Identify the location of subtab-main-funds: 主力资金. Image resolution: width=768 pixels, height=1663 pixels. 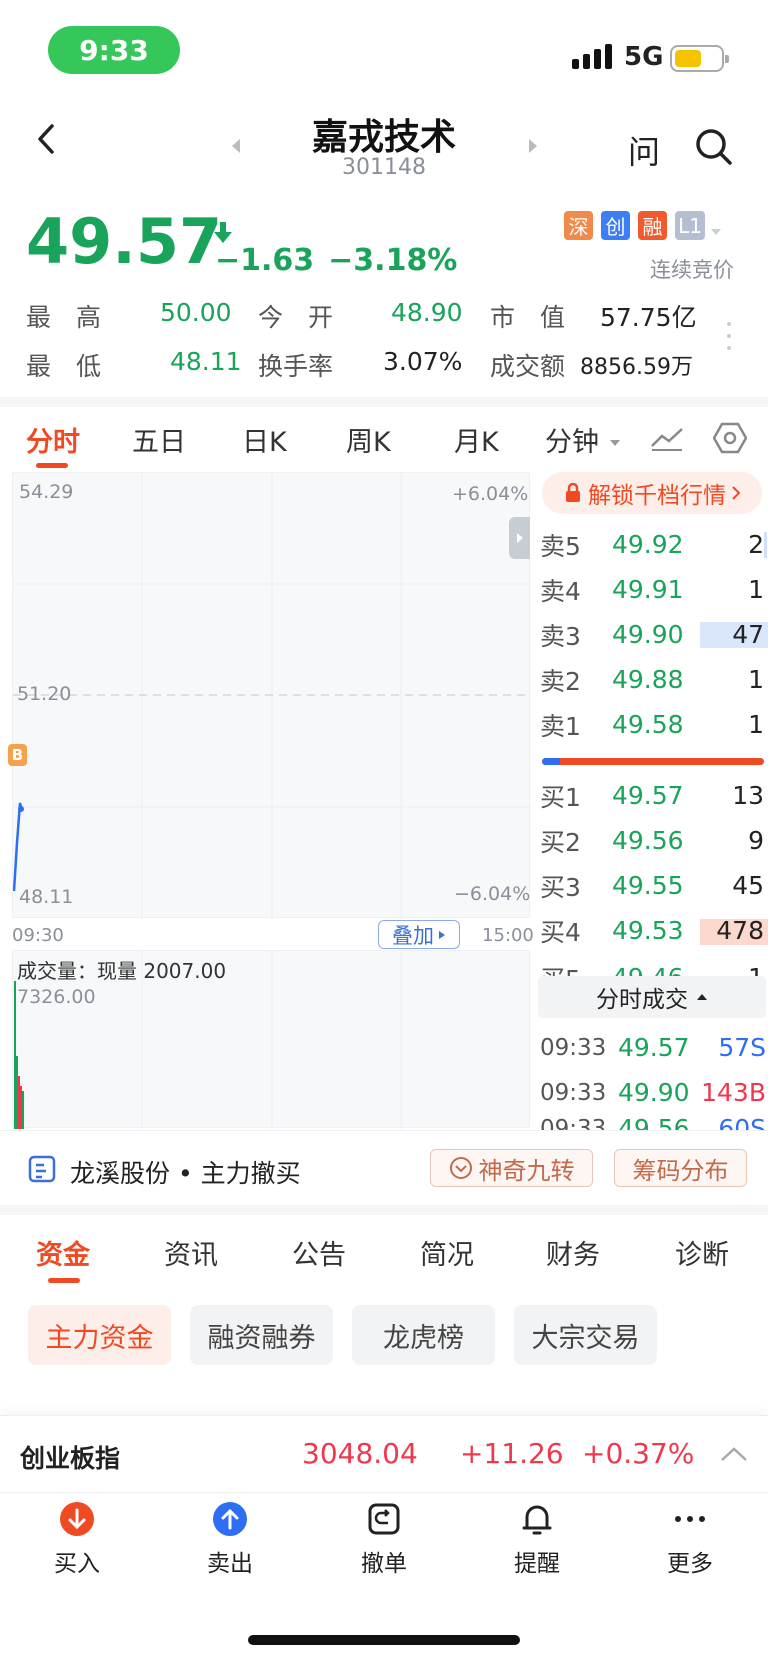
(99, 1335).